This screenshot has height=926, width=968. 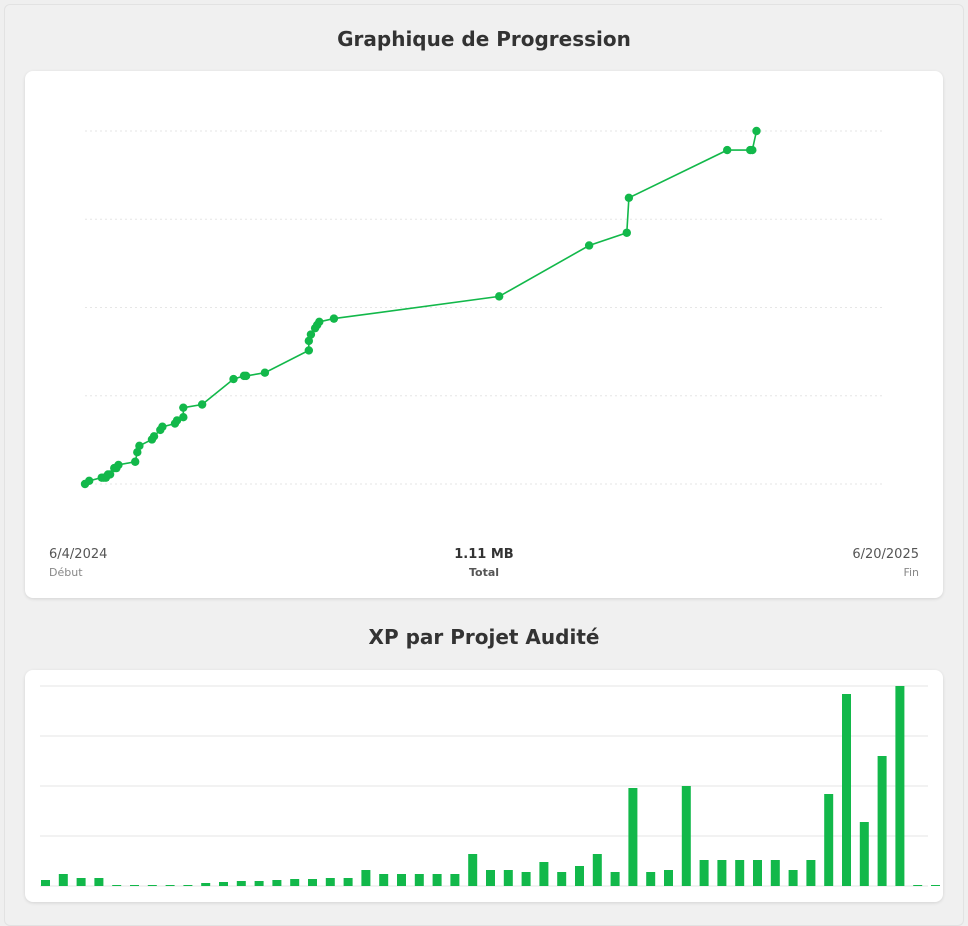 I want to click on total-label: Total, so click(x=484, y=572).